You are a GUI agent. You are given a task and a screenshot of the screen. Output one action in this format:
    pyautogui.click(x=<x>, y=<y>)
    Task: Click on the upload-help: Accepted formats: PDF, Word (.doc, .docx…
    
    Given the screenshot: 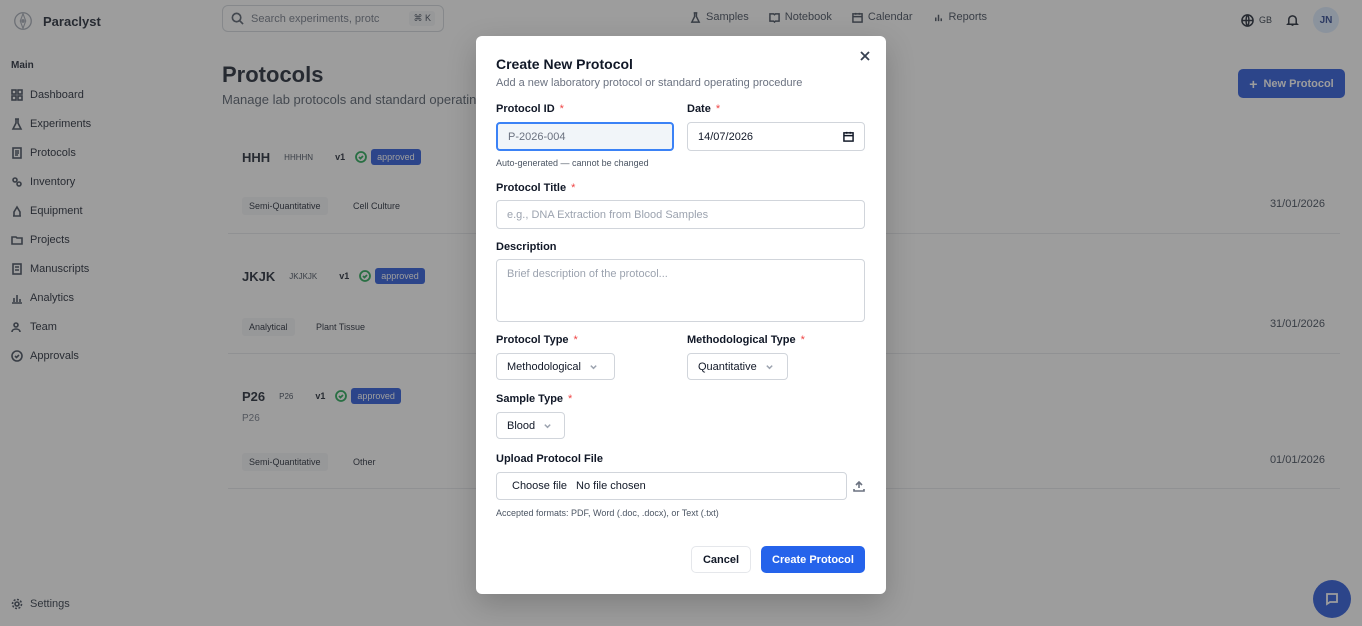 What is the action you would take?
    pyautogui.click(x=607, y=513)
    